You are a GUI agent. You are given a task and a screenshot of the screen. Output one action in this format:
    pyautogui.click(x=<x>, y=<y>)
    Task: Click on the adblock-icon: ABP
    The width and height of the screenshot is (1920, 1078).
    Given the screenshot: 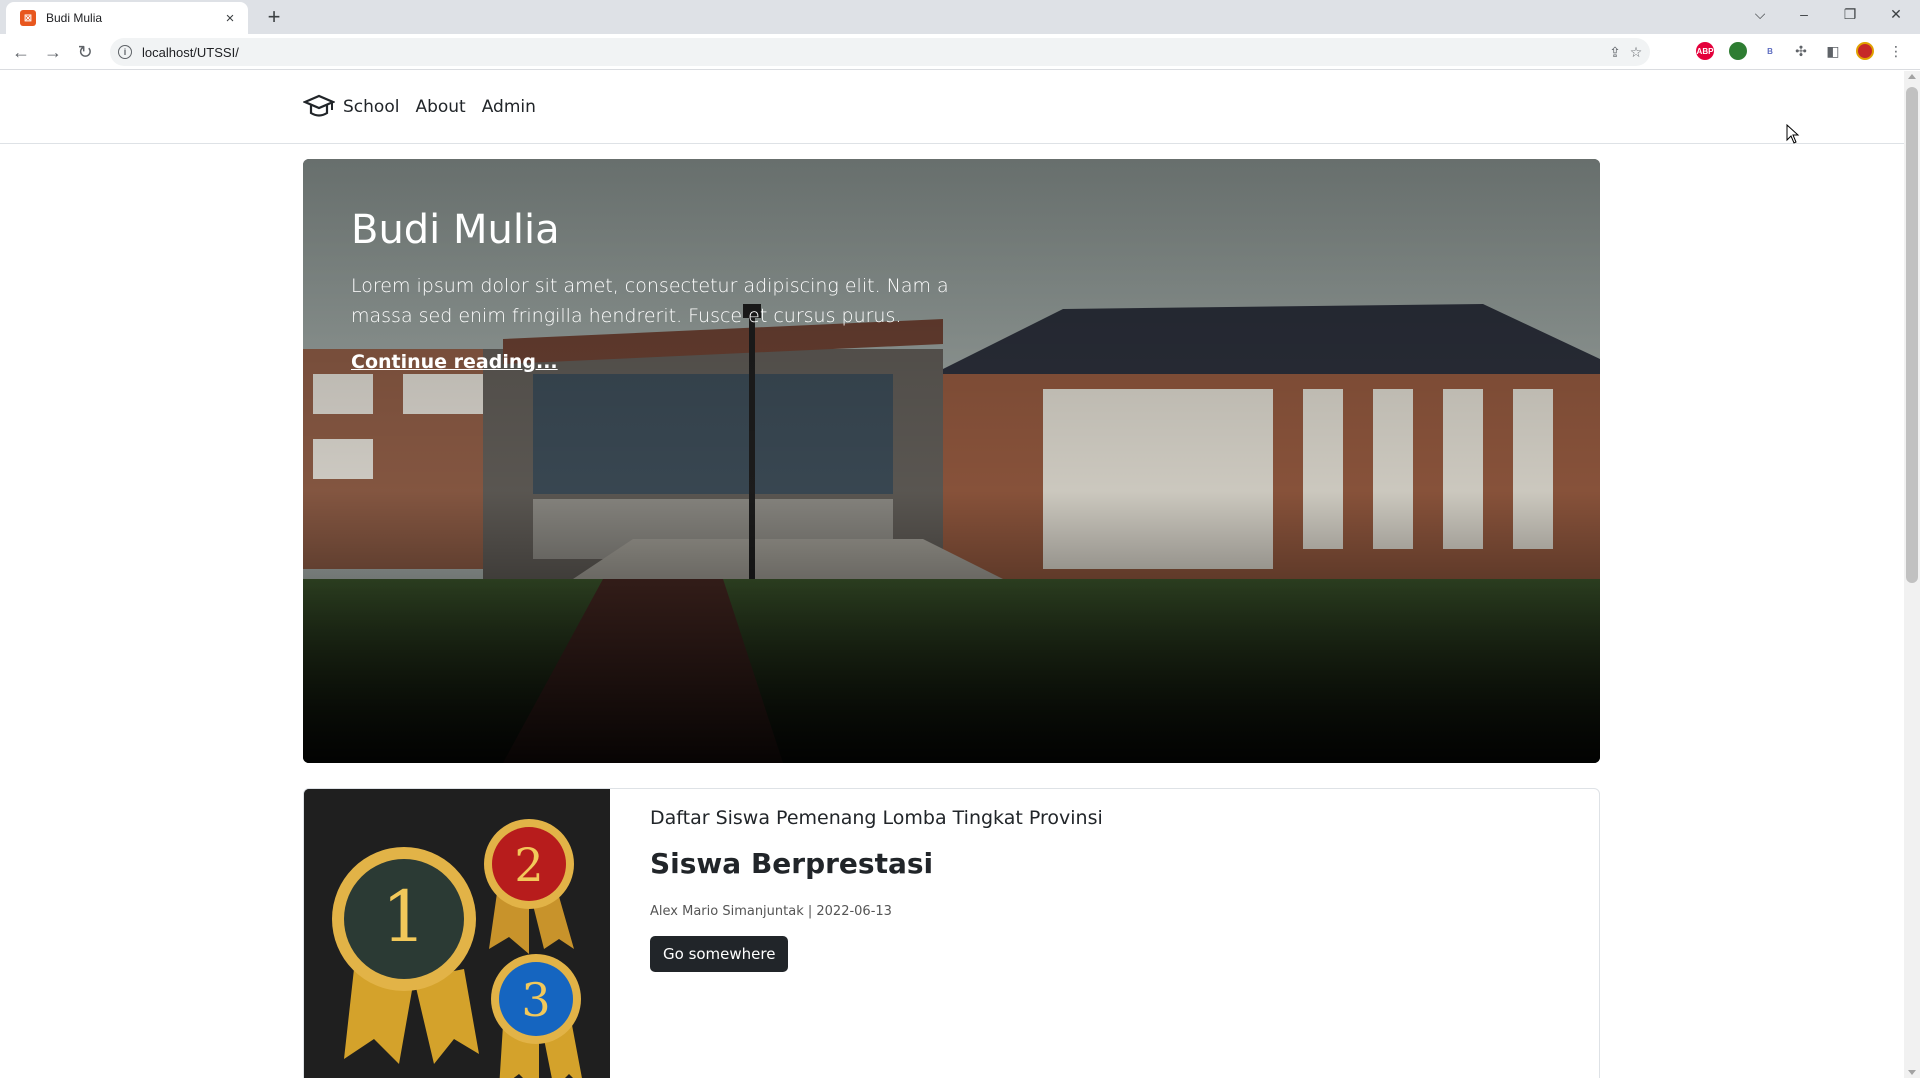 What is the action you would take?
    pyautogui.click(x=1705, y=51)
    